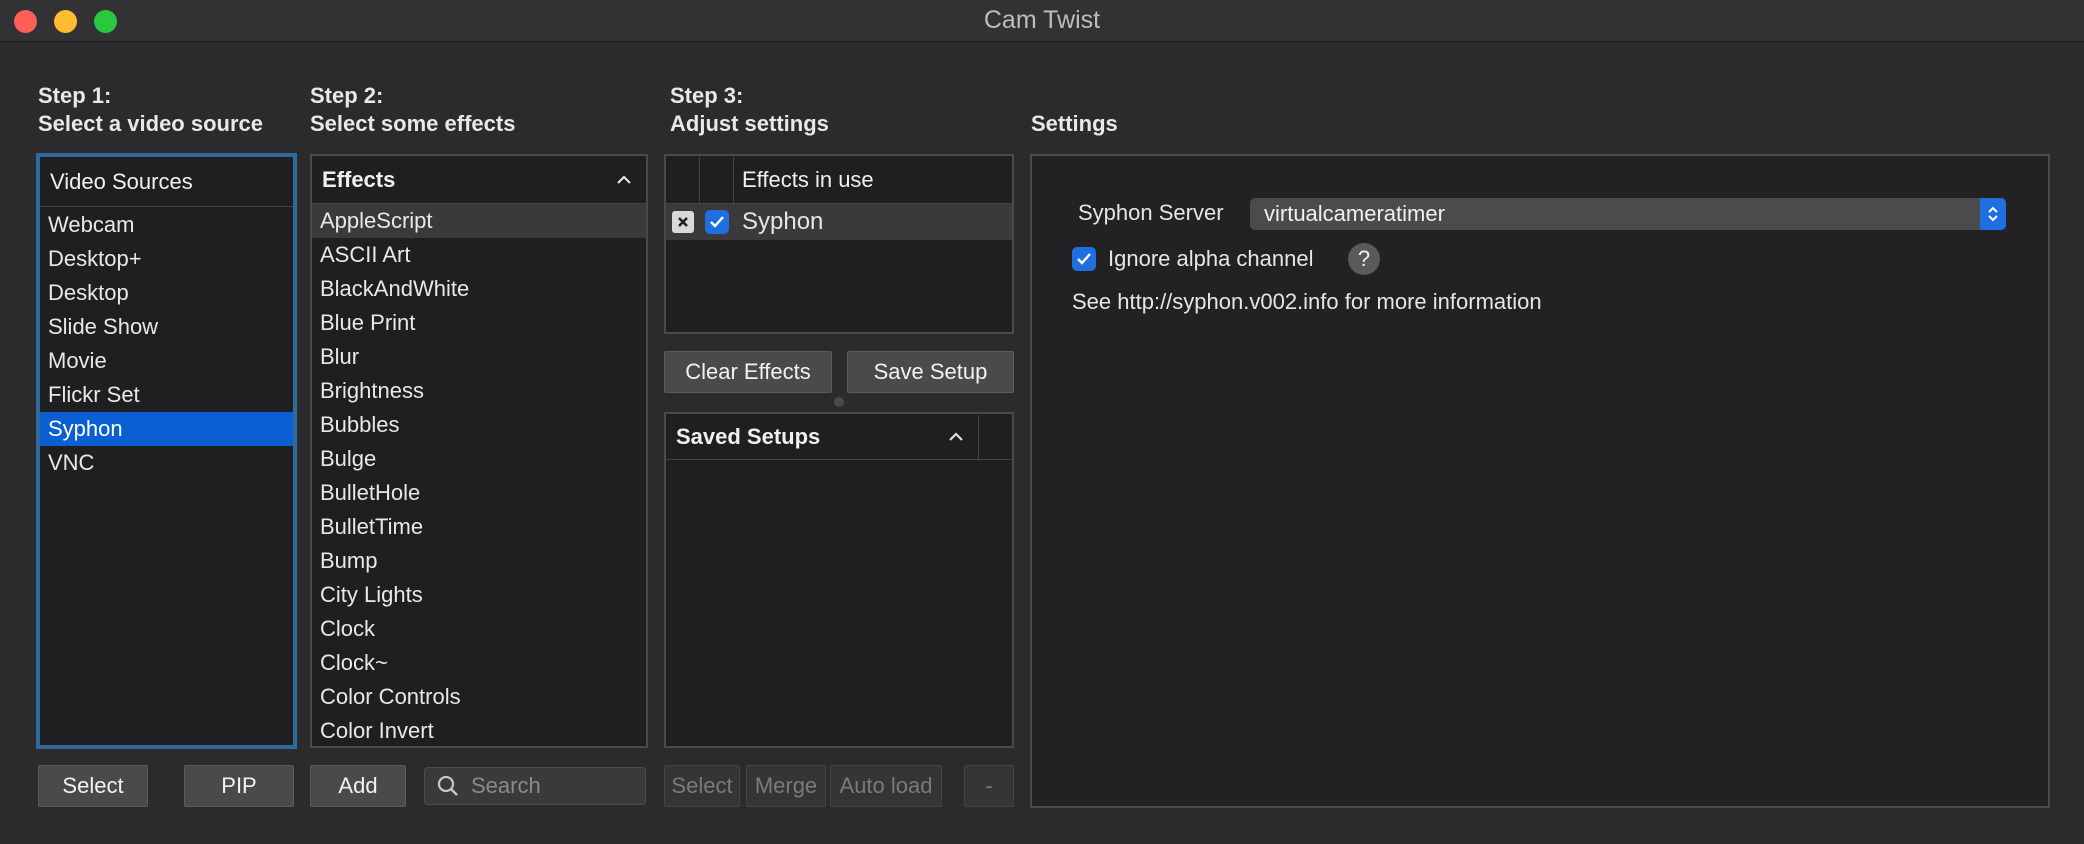  What do you see at coordinates (479, 697) in the screenshot?
I see `list-item: Color Controls` at bounding box center [479, 697].